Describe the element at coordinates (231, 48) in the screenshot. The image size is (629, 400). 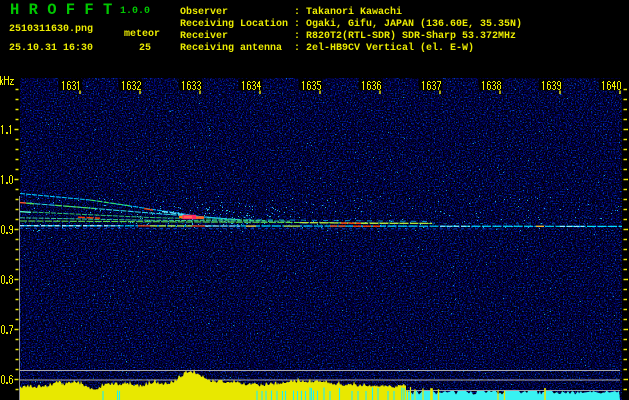
I see `svg-text: Receiving antenna` at that location.